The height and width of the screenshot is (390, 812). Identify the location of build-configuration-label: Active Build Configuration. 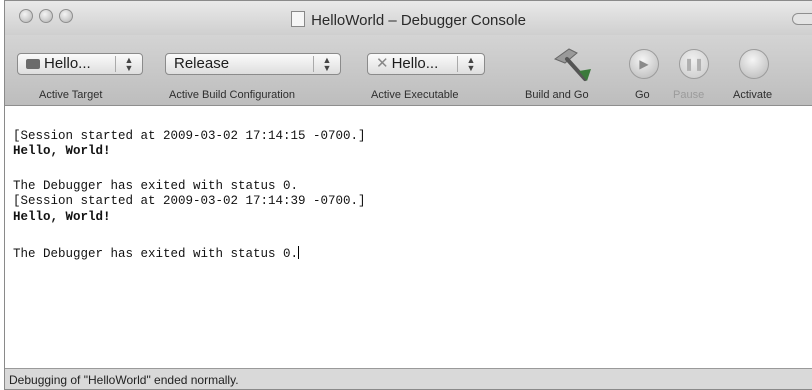
(232, 95).